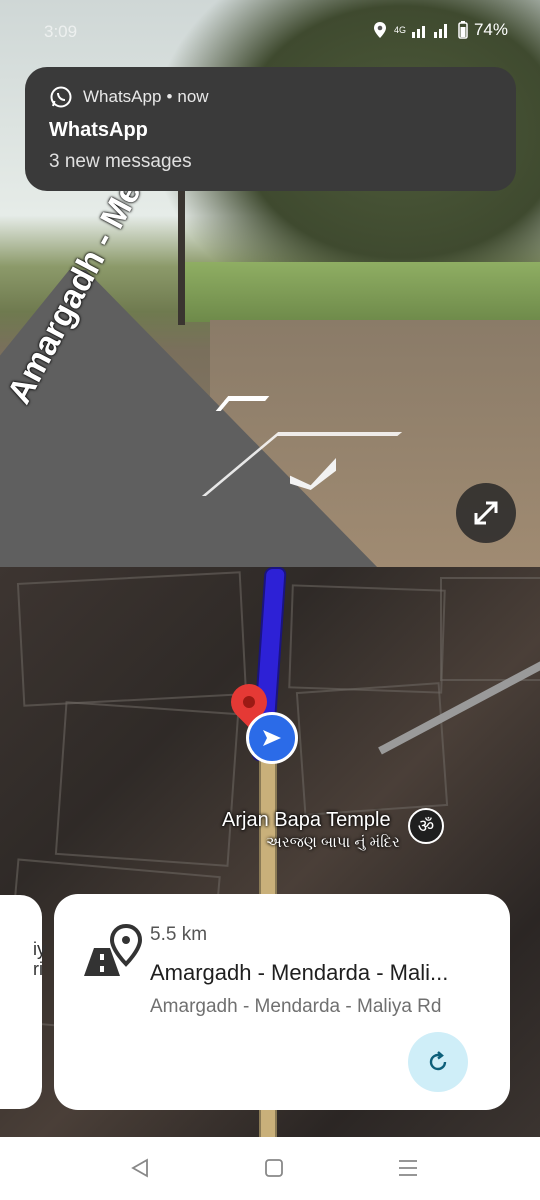  Describe the element at coordinates (61, 31) in the screenshot. I see `status-time: 3:09` at that location.